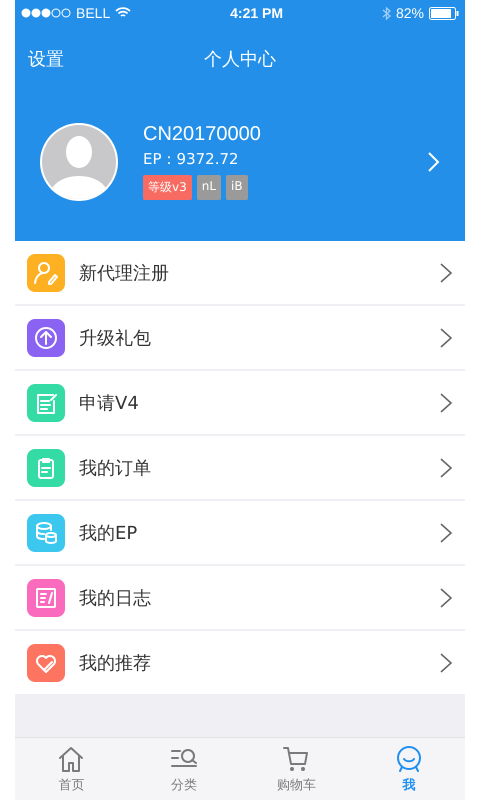 This screenshot has height=800, width=480. I want to click on page-title: 个人中心, so click(240, 59).